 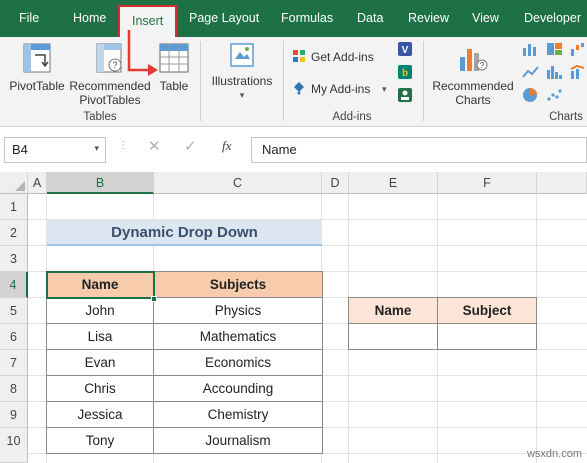 I want to click on header-cell-subjects: Subjects, so click(x=238, y=285).